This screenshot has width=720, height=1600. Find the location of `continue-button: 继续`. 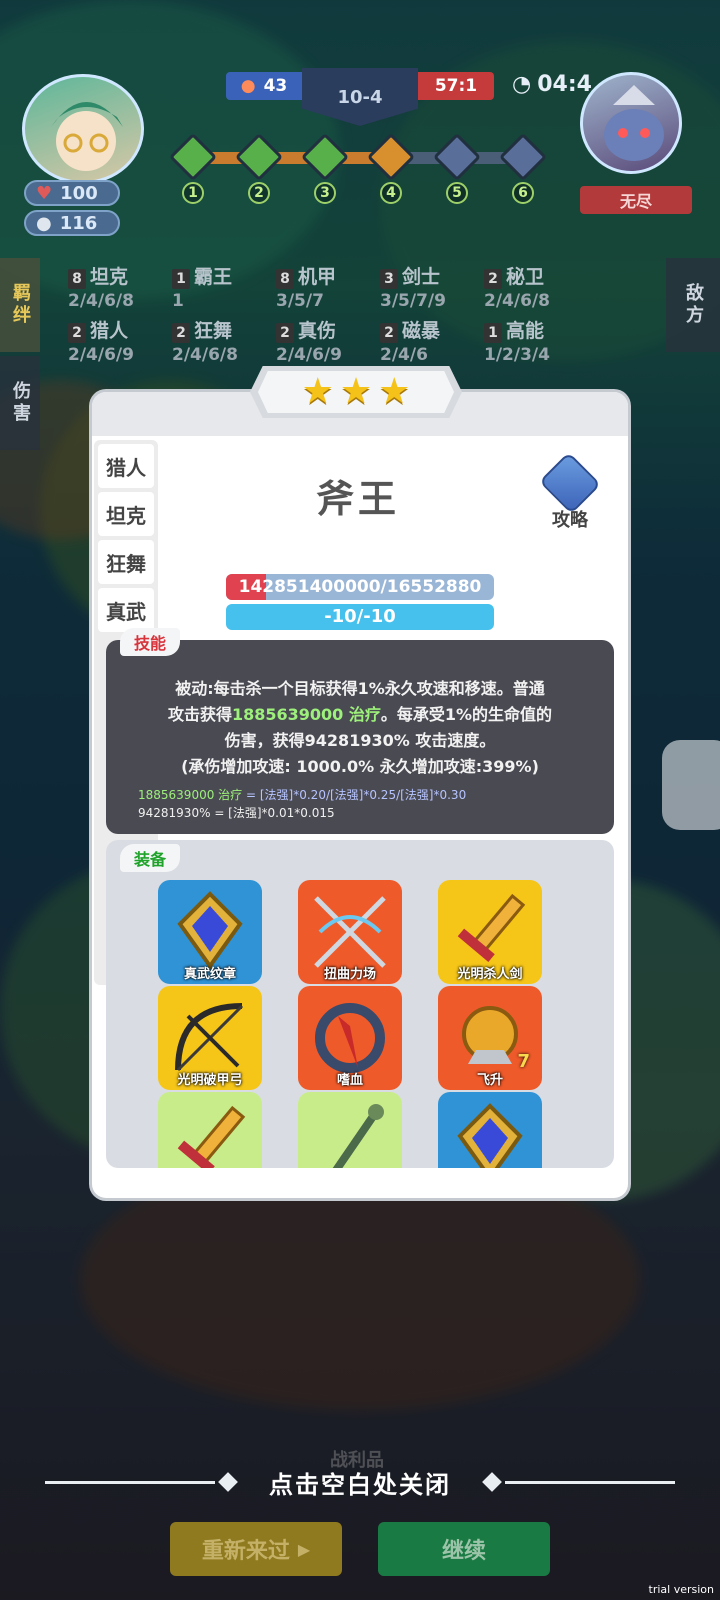

continue-button: 继续 is located at coordinates (464, 1549).